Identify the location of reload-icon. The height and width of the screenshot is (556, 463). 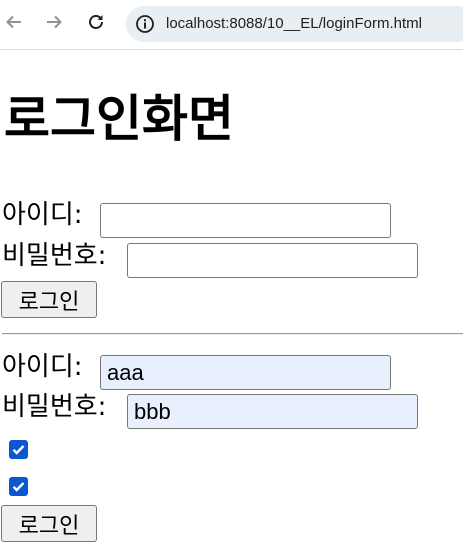
(96, 24).